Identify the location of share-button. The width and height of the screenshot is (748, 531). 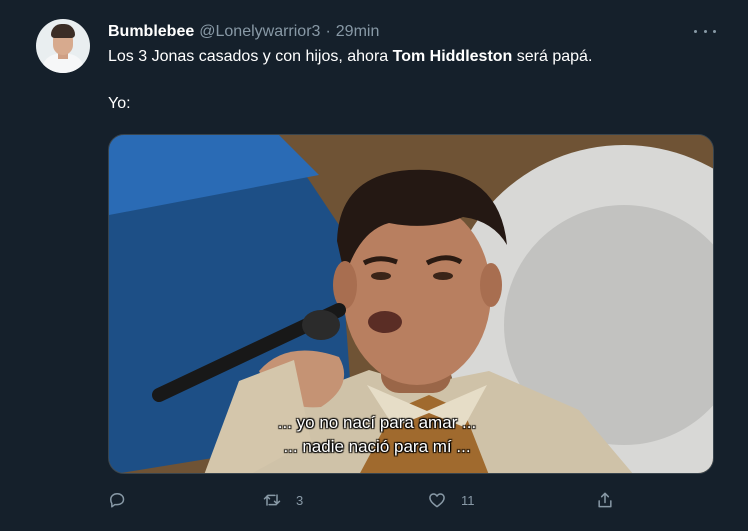
(605, 500).